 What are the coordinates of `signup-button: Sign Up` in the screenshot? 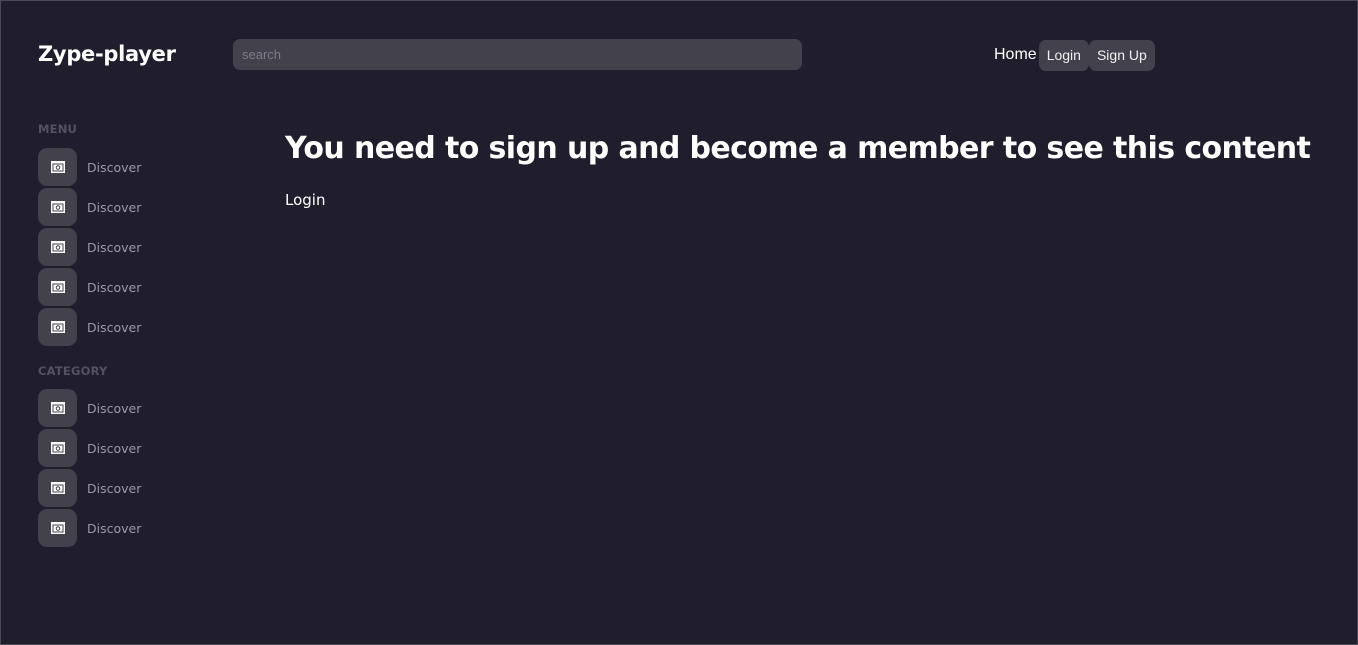 It's located at (1121, 55).